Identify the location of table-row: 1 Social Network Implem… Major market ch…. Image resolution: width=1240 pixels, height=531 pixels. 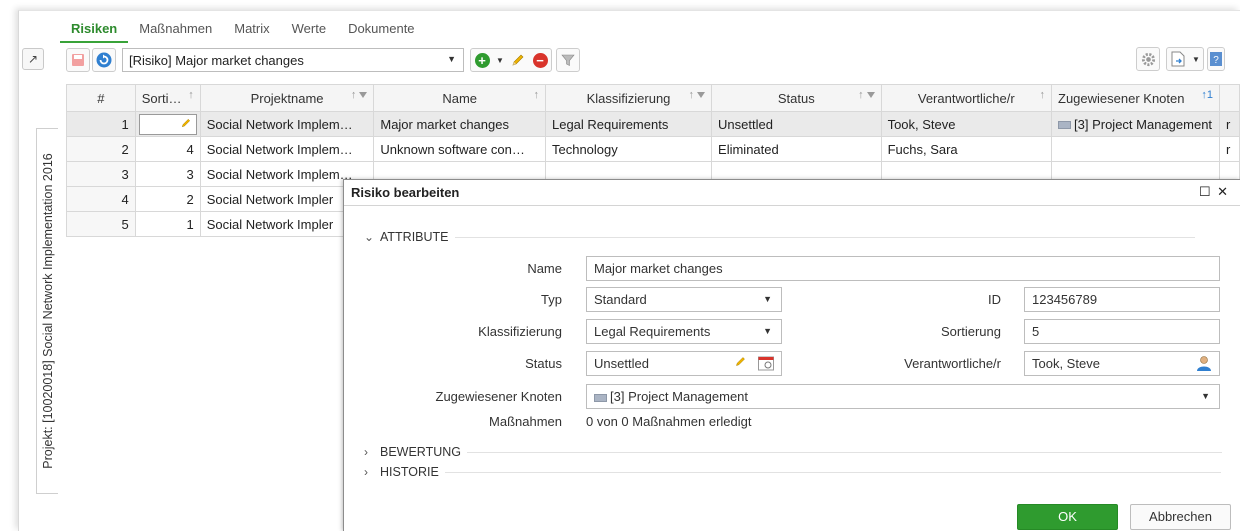
(653, 124).